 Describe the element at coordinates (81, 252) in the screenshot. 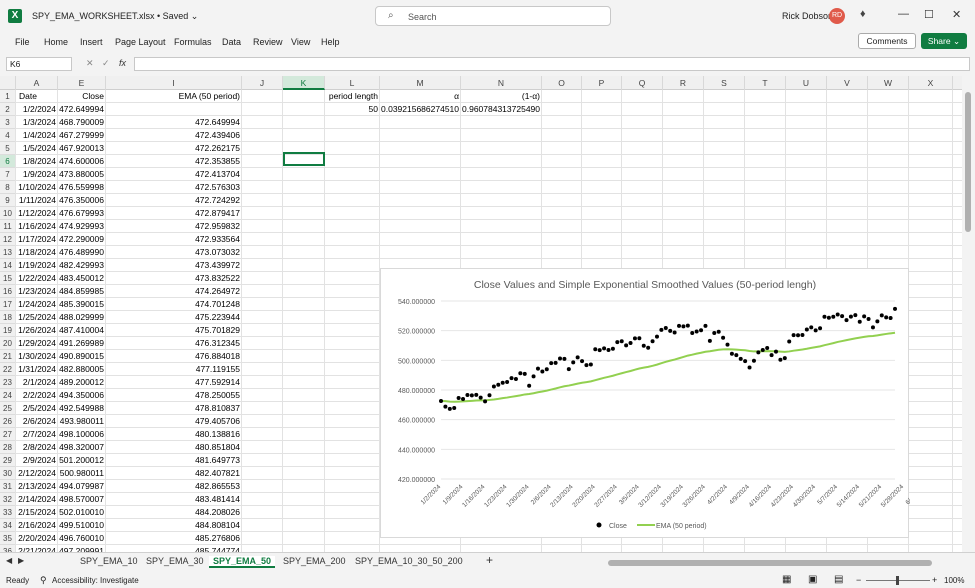

I see `cell: 476.489990` at that location.